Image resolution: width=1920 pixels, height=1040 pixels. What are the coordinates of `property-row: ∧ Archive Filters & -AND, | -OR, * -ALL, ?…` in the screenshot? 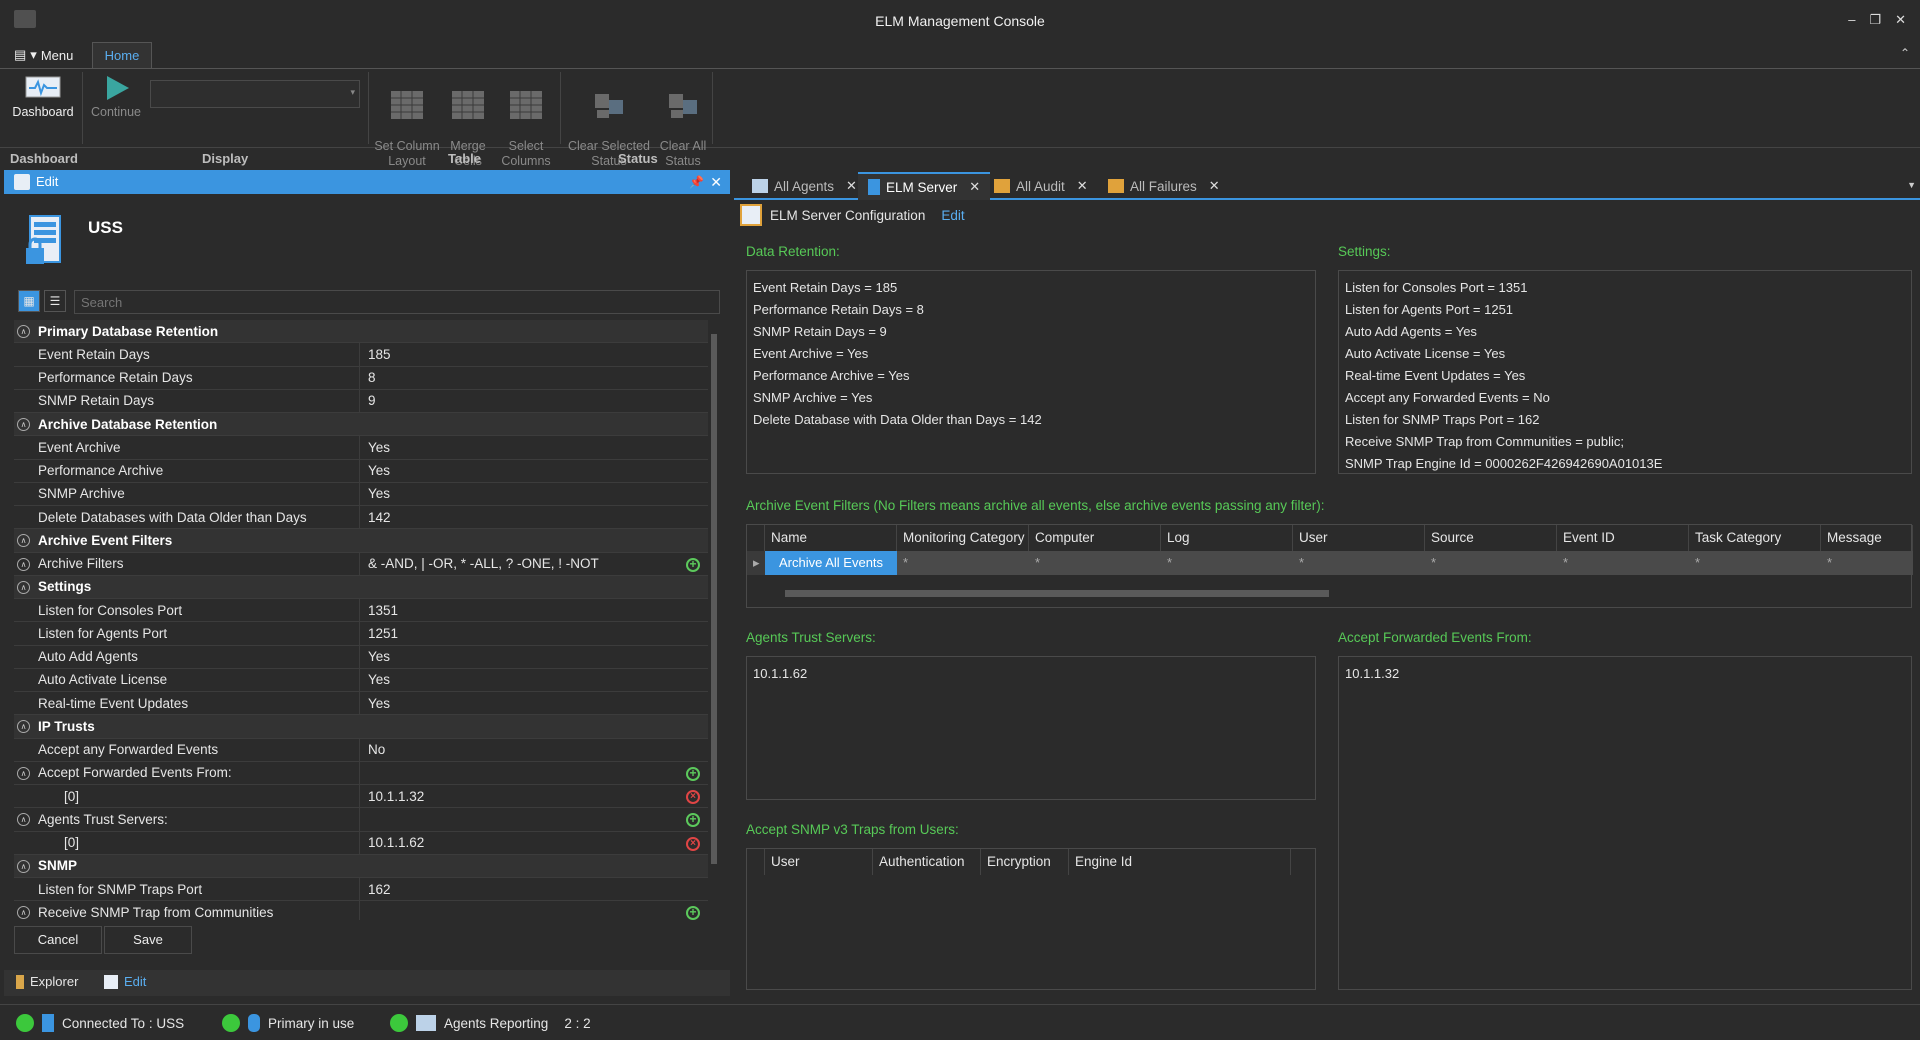 It's located at (361, 564).